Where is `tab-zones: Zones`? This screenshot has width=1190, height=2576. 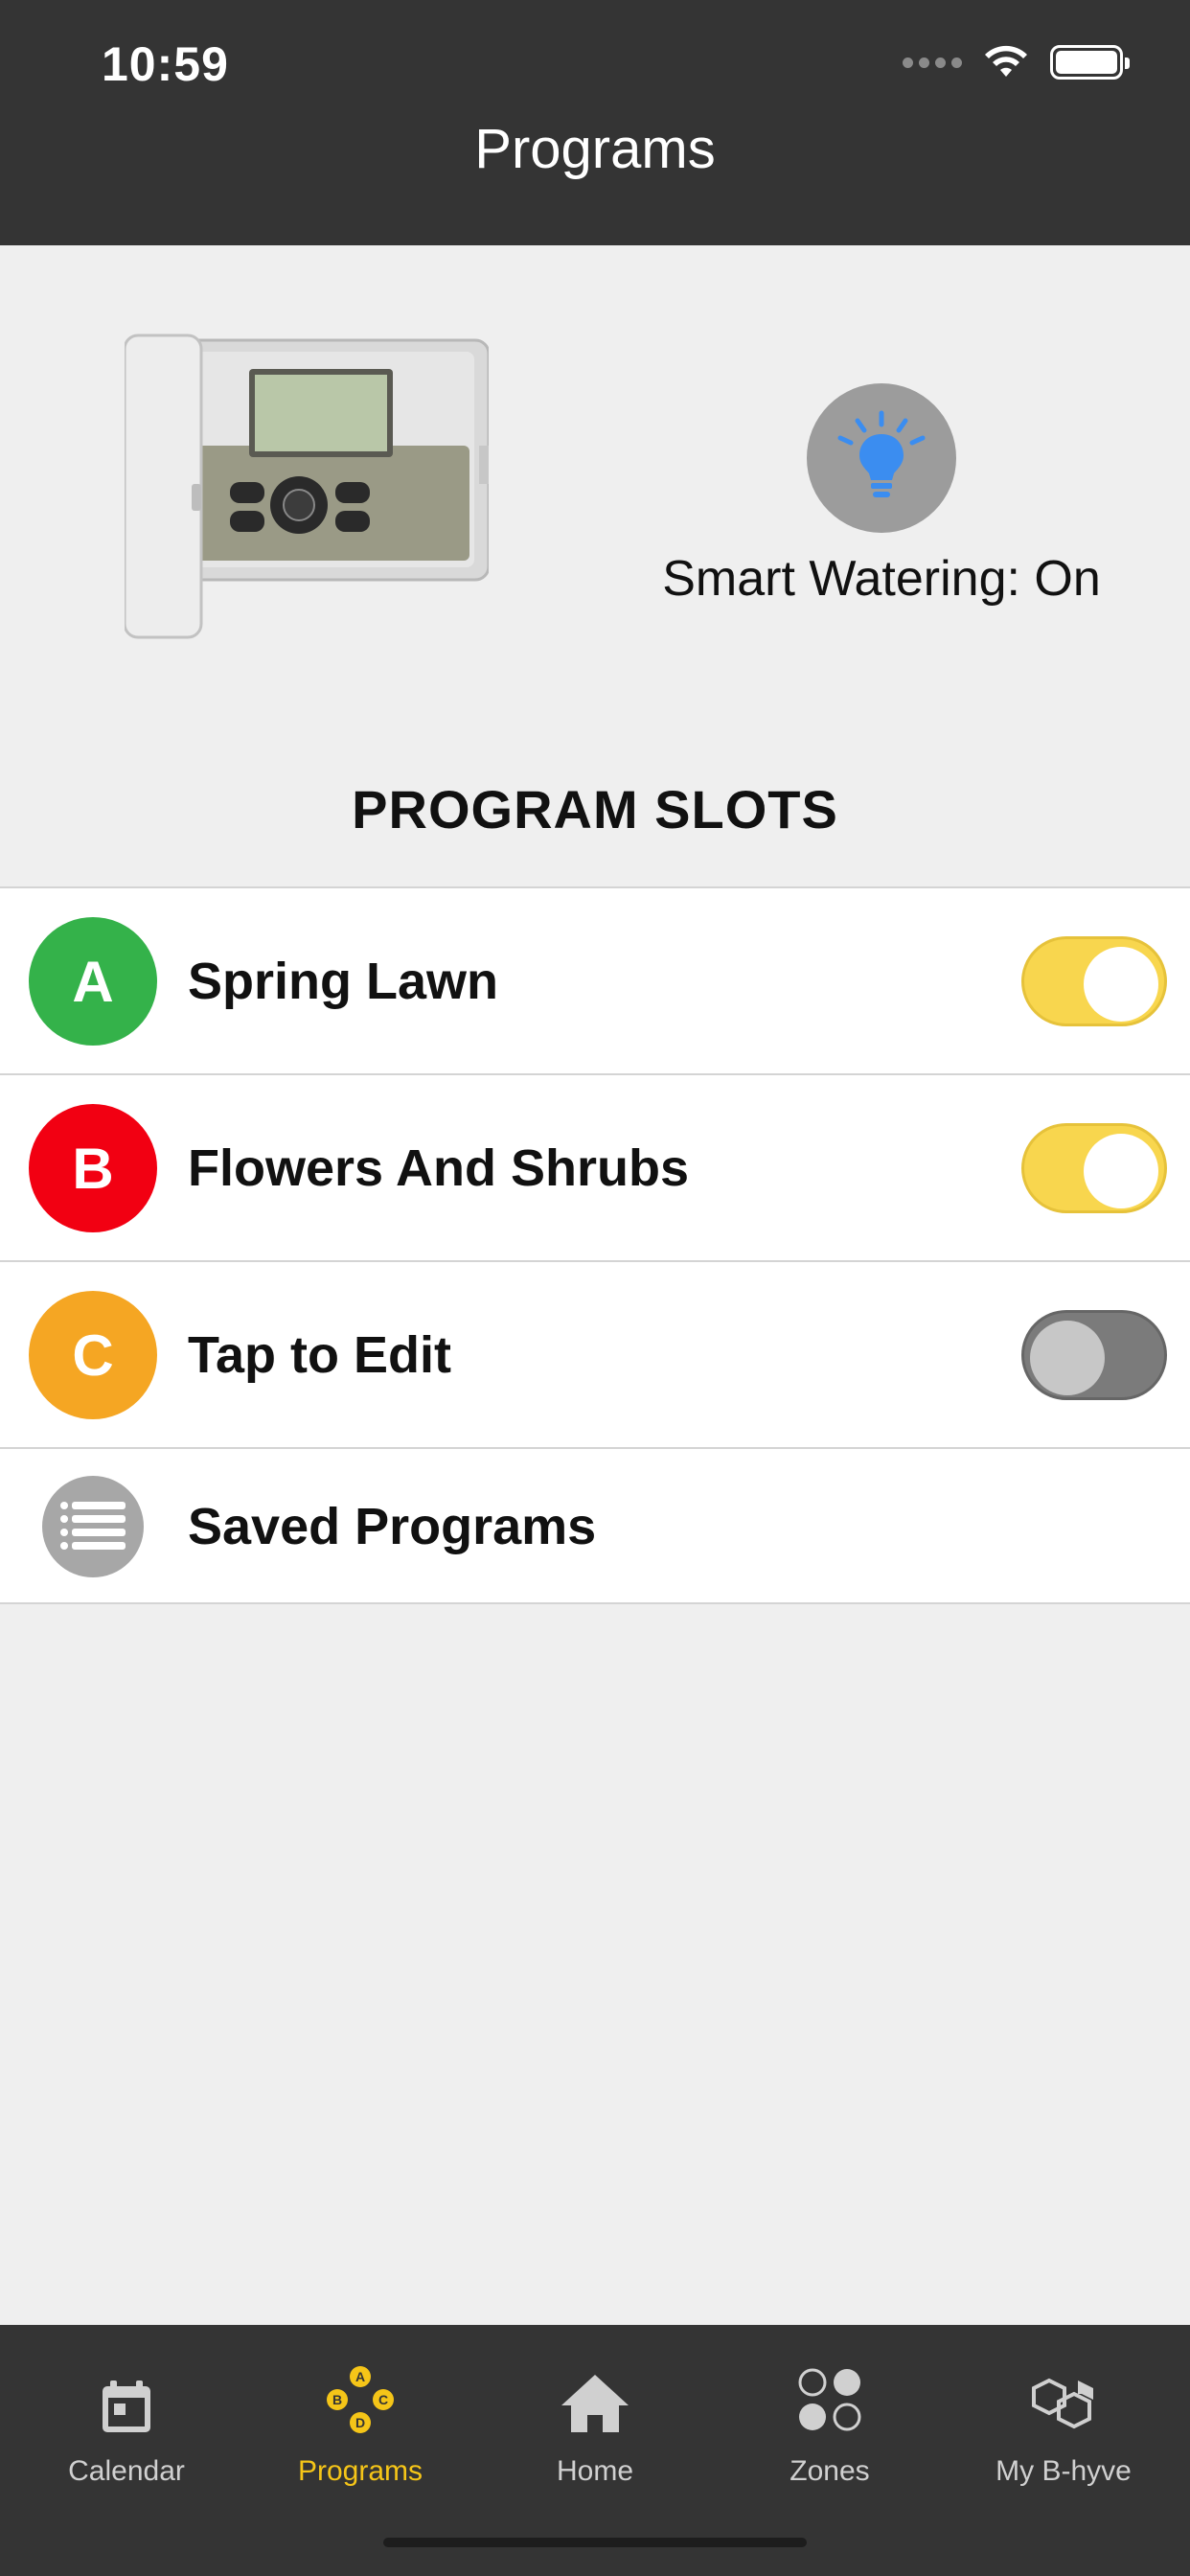 tab-zones: Zones is located at coordinates (830, 2421).